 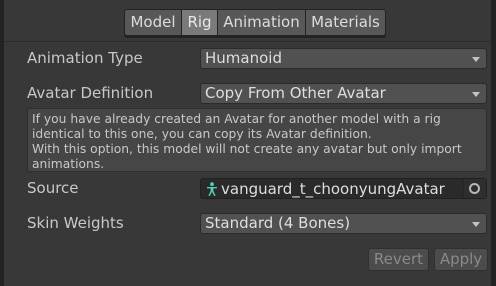 What do you see at coordinates (262, 22) in the screenshot?
I see `tab-animation: Animation` at bounding box center [262, 22].